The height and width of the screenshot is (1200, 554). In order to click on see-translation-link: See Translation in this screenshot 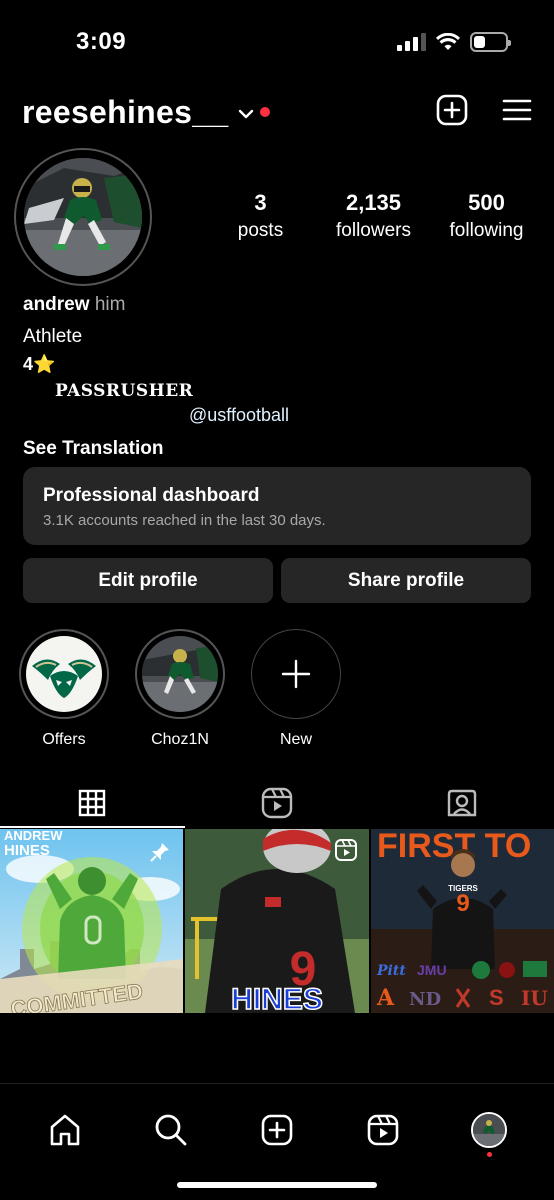, I will do `click(273, 449)`.